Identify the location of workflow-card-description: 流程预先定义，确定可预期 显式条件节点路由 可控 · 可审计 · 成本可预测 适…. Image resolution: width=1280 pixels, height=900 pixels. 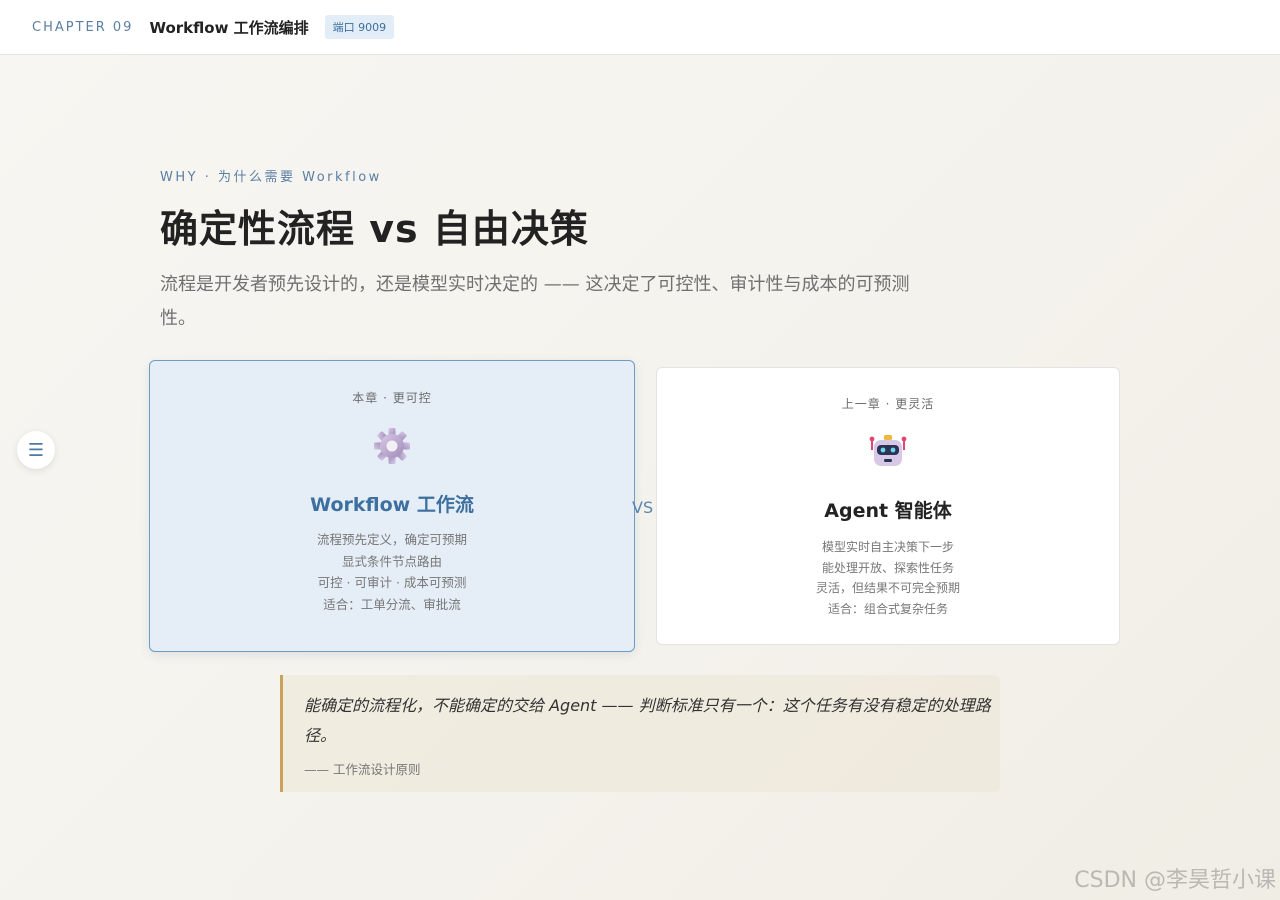
(392, 572).